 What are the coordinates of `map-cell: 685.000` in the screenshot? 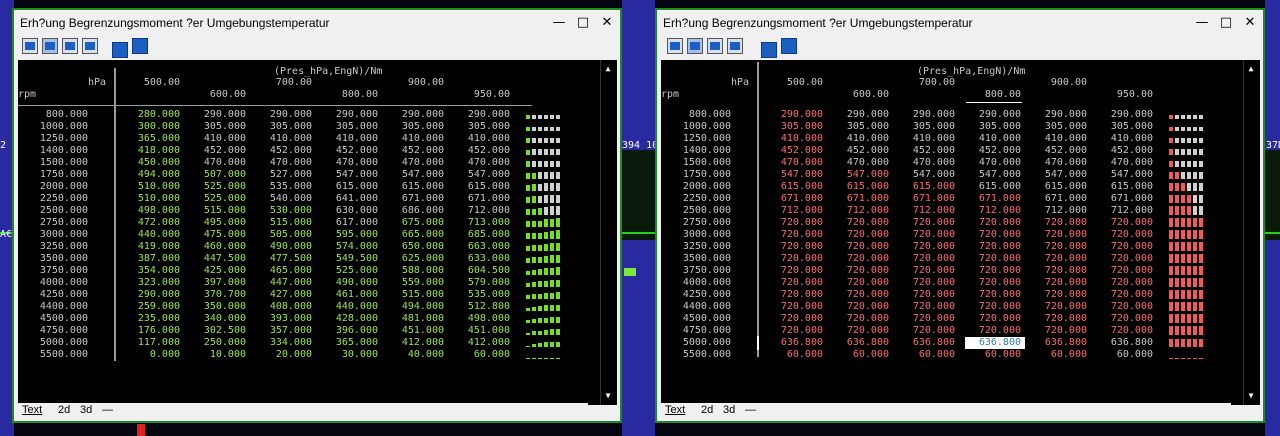 It's located at (485, 235).